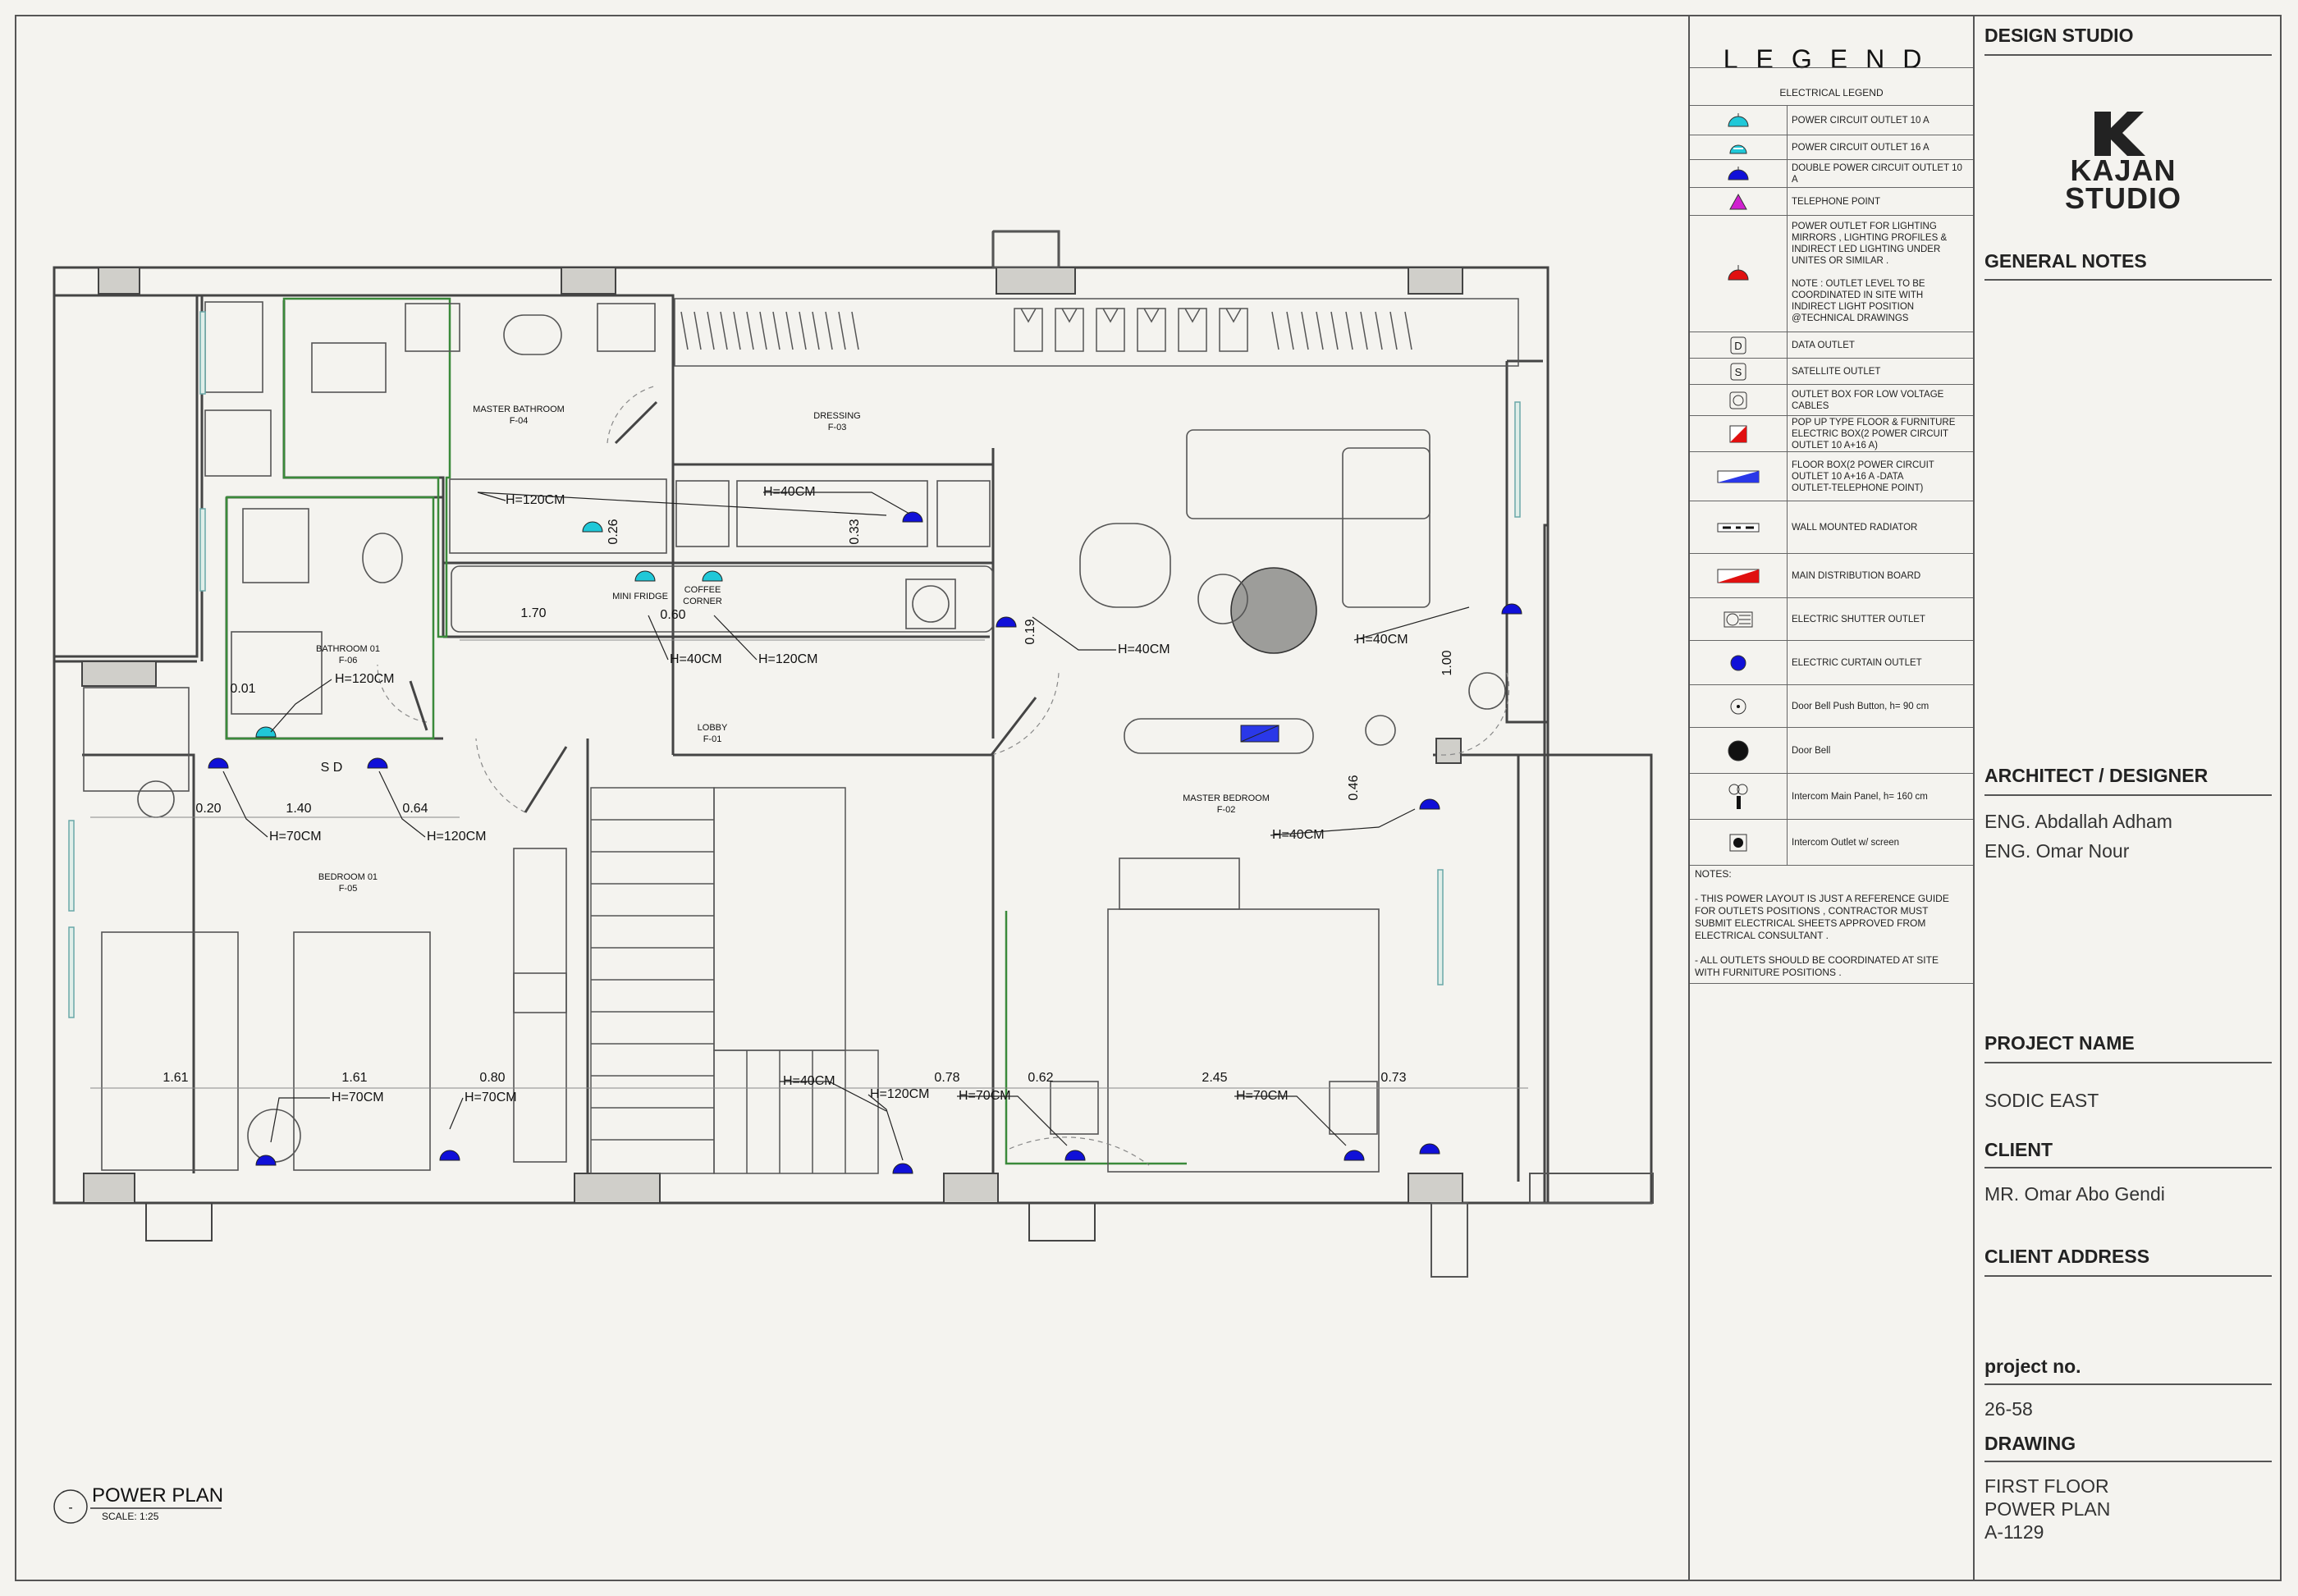 This screenshot has width=2298, height=1596. What do you see at coordinates (2065, 261) in the screenshot?
I see `general-notes-heading: GENERAL NOTES` at bounding box center [2065, 261].